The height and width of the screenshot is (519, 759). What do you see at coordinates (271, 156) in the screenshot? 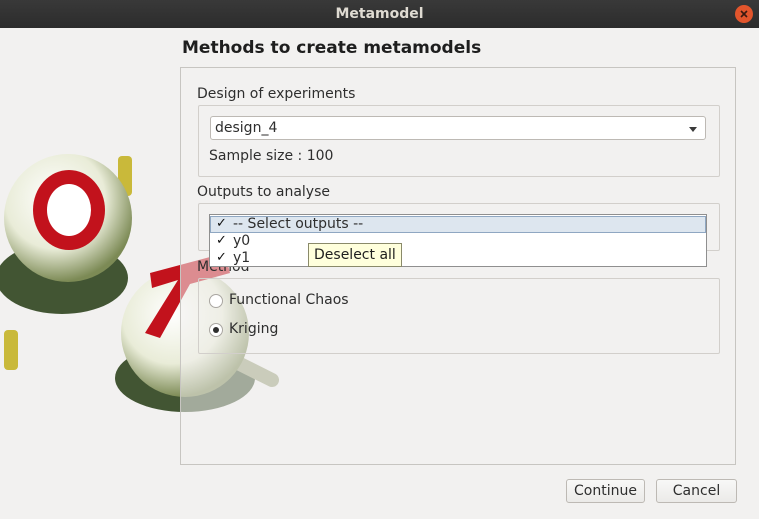
I see `sample-size-text: Sample size : 100` at bounding box center [271, 156].